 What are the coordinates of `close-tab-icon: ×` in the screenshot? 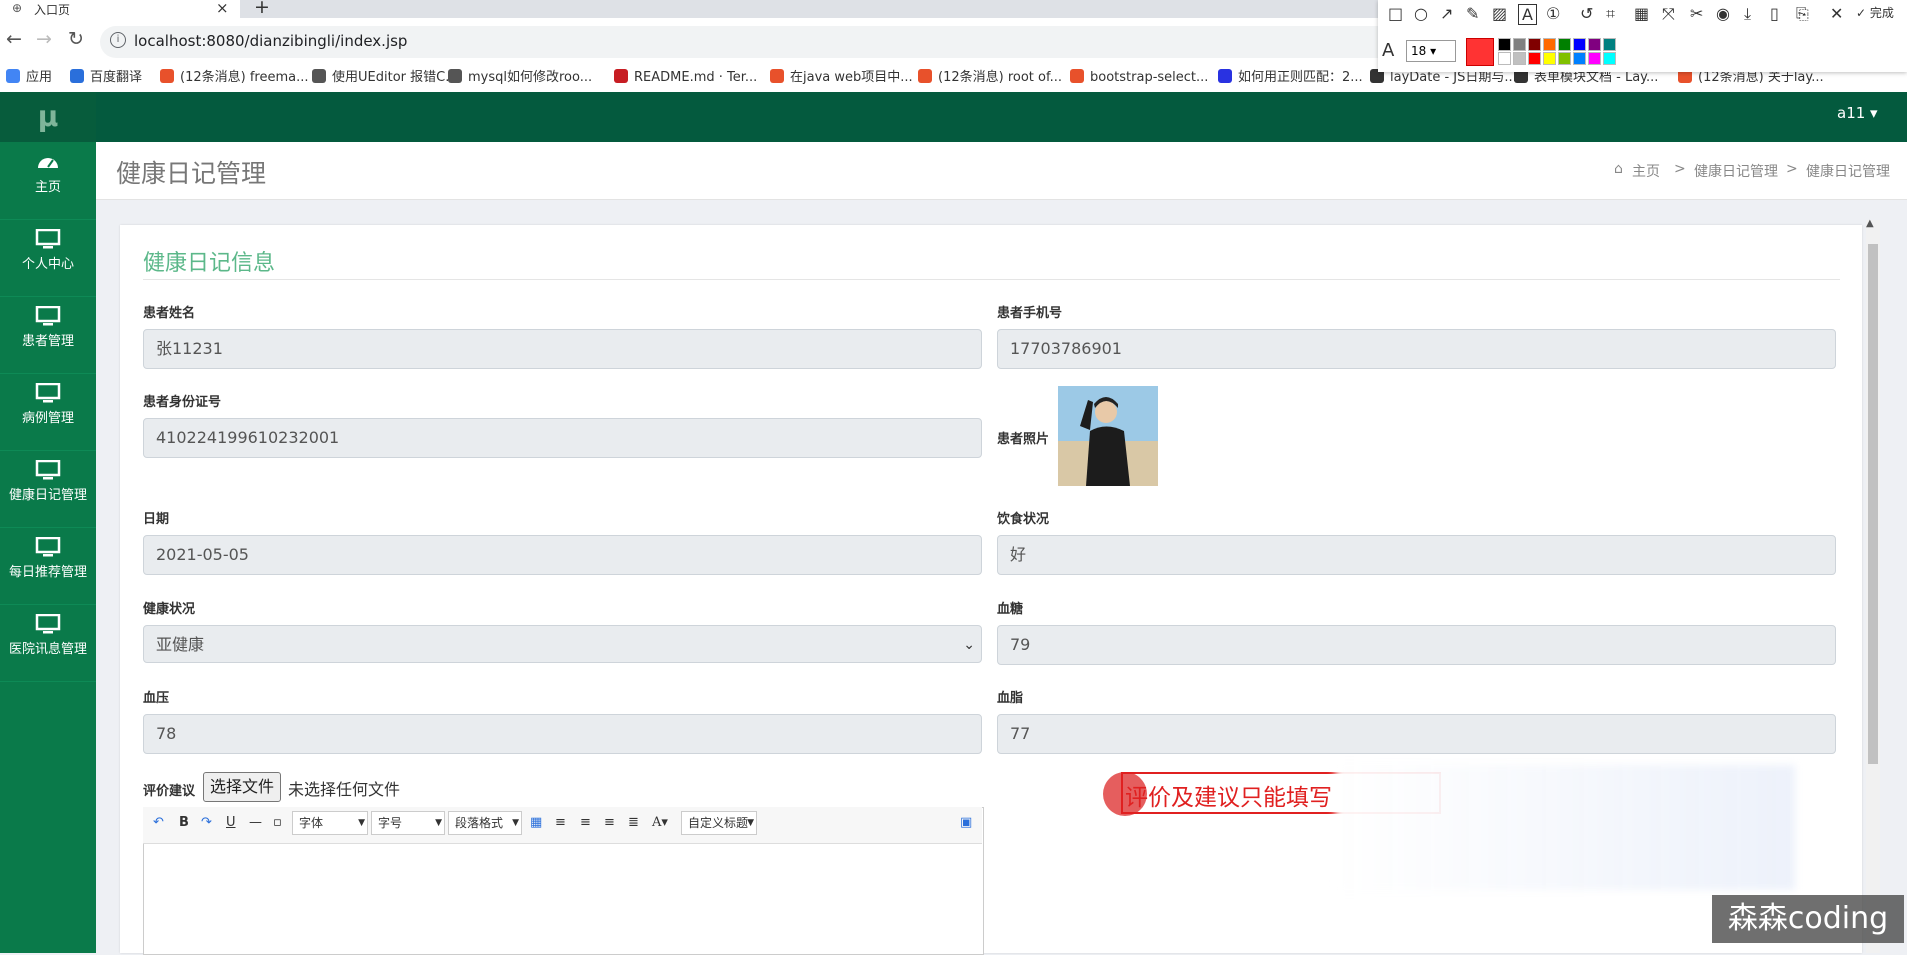 It's located at (222, 8).